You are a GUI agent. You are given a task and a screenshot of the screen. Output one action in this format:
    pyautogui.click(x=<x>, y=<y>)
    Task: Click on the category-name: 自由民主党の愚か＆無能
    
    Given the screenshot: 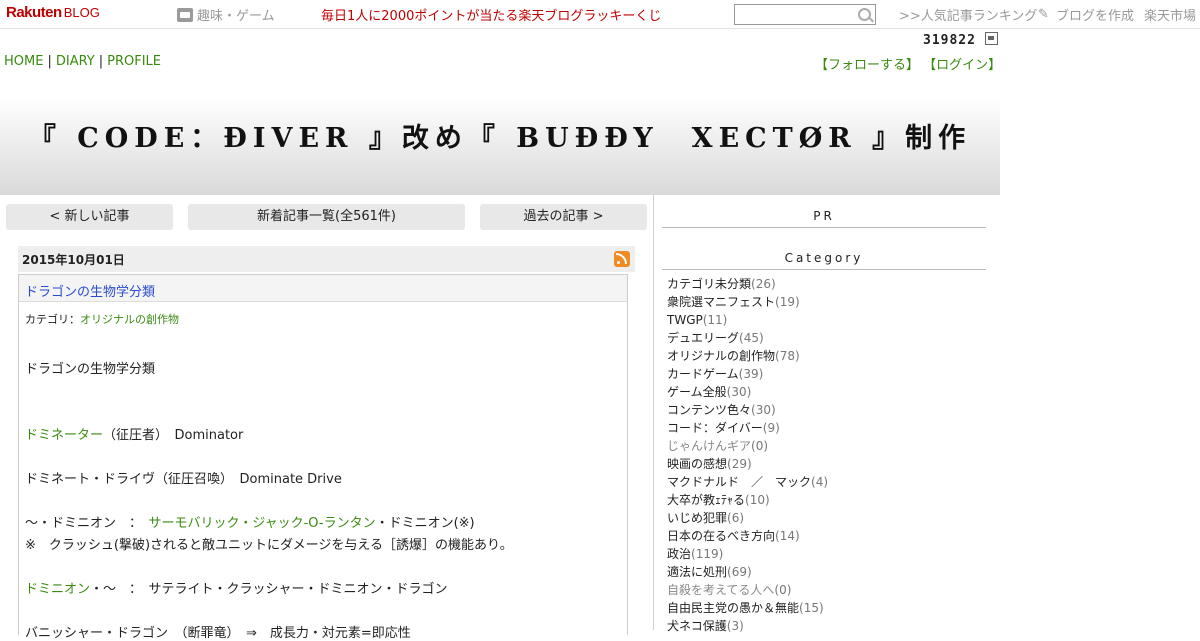 What is the action you would take?
    pyautogui.click(x=733, y=608)
    